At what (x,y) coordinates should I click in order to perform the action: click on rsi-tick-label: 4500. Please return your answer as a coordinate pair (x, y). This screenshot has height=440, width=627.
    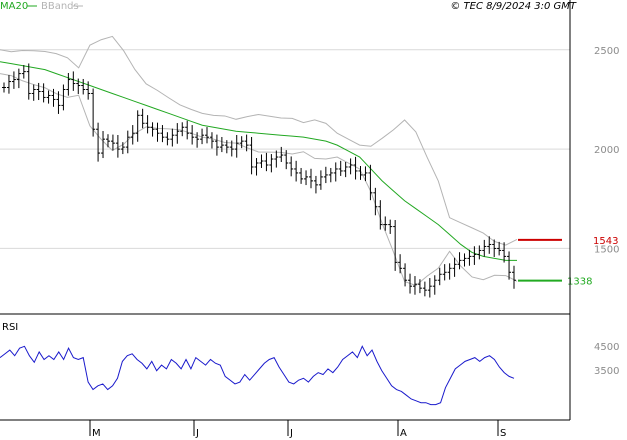
    Looking at the image, I should click on (606, 347).